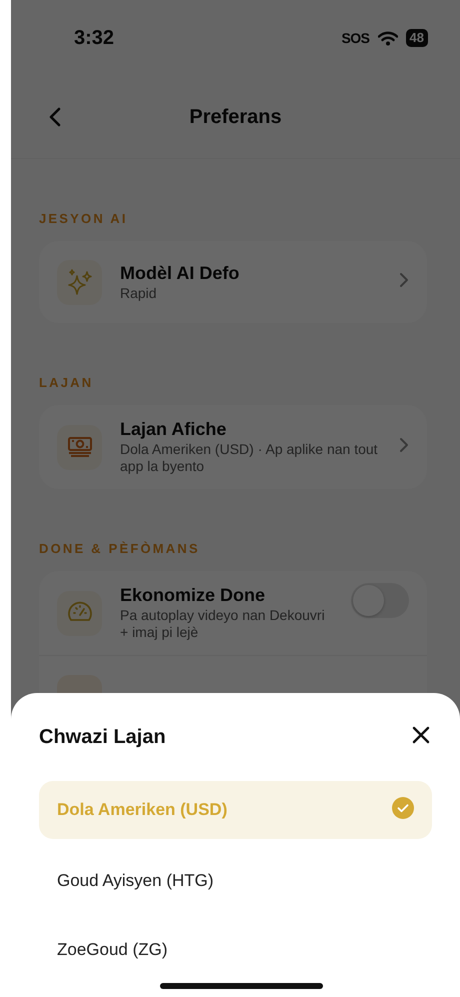 This screenshot has height=997, width=460. What do you see at coordinates (102, 737) in the screenshot?
I see `sheet-title: Chwazi Lajan` at bounding box center [102, 737].